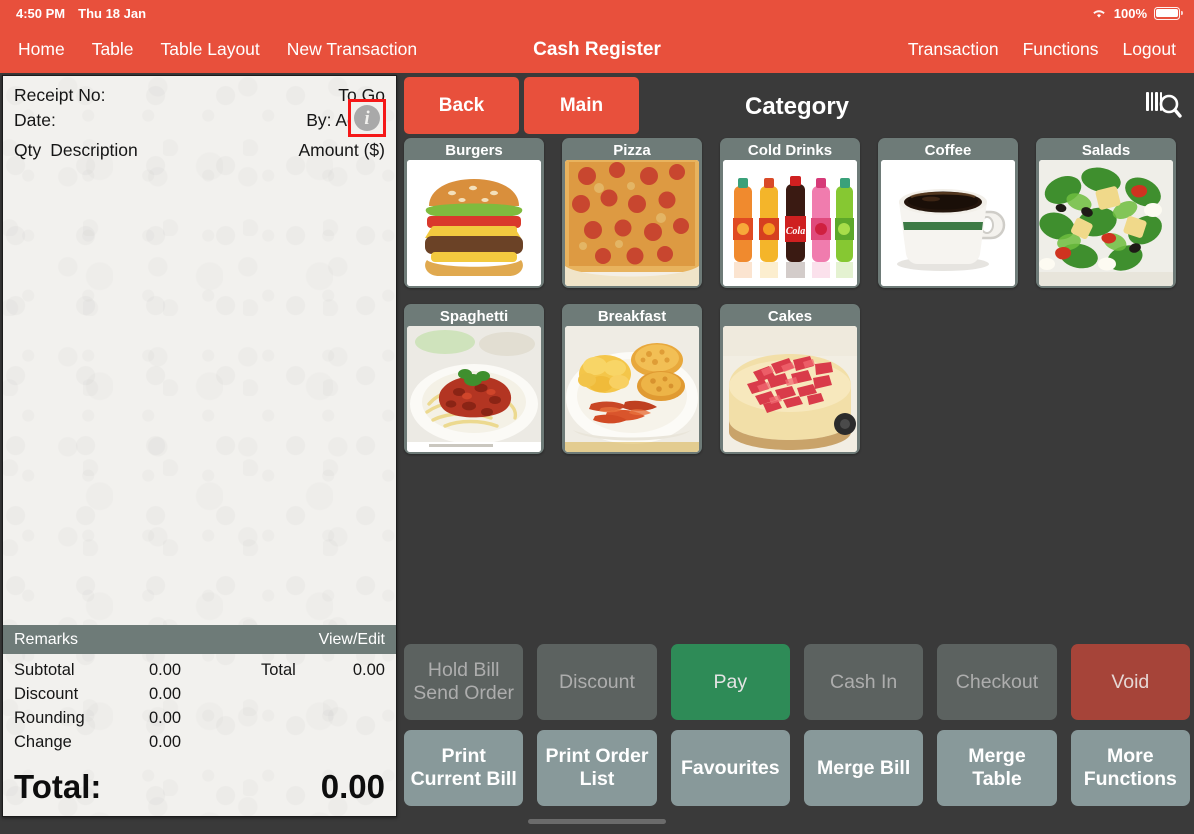  What do you see at coordinates (199, 694) in the screenshot?
I see `totals-row-discount: Discount 0.00` at bounding box center [199, 694].